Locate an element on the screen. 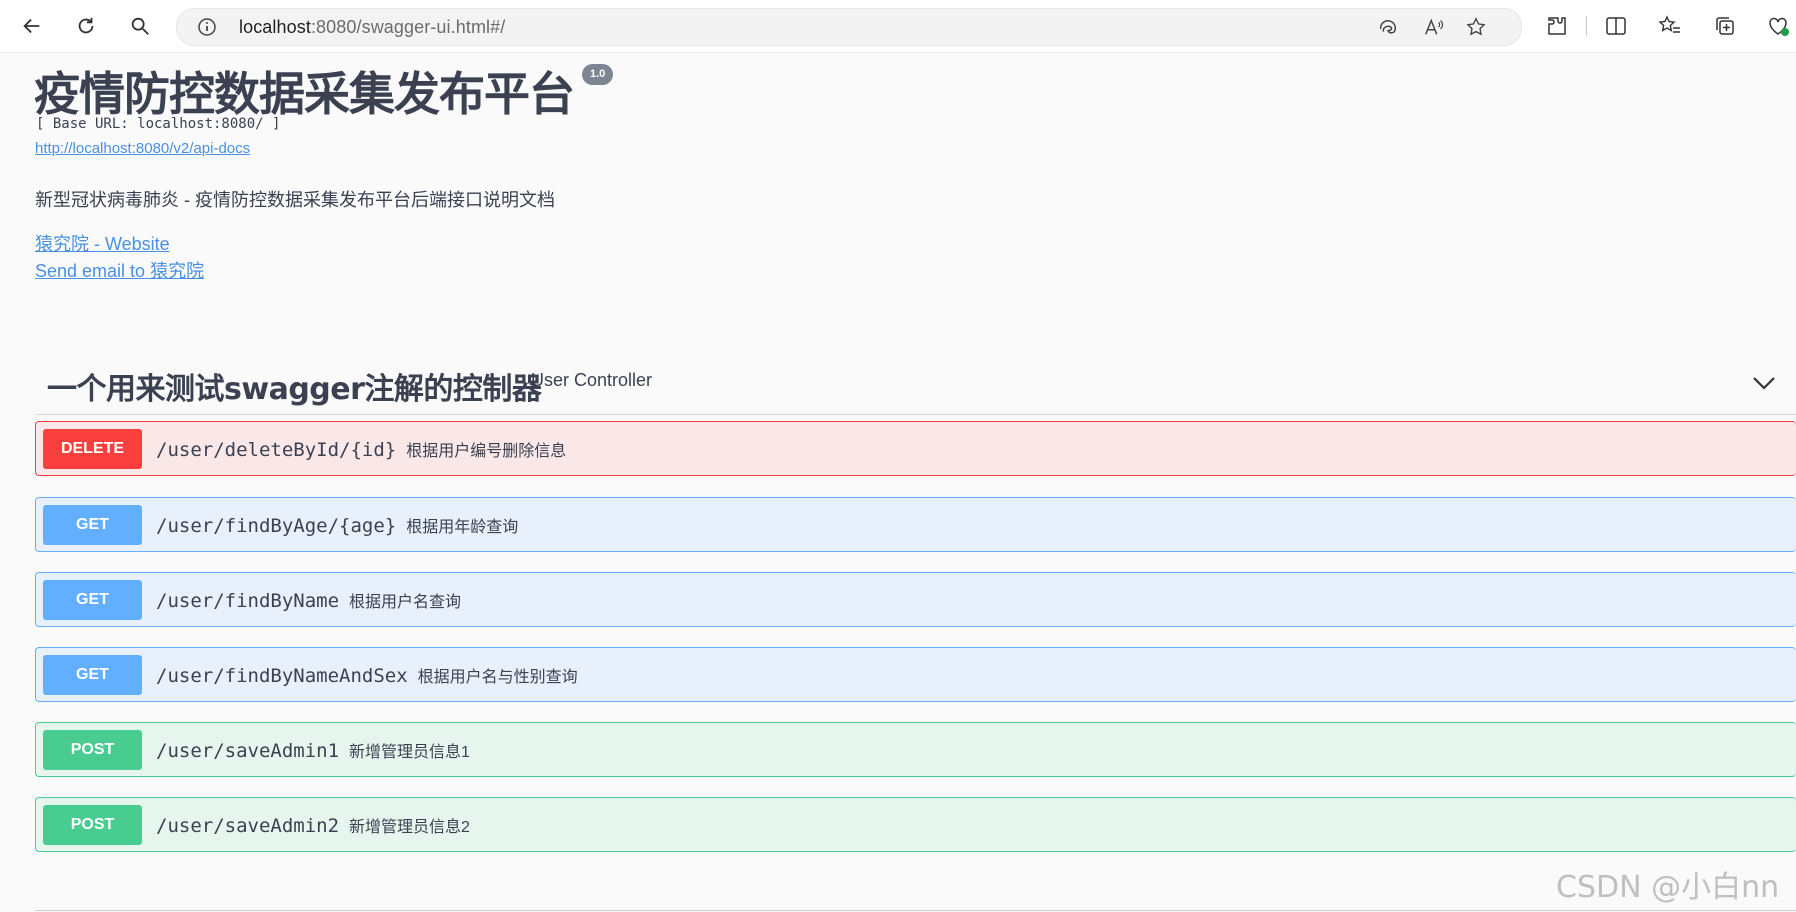 This screenshot has width=1796, height=912. url-path: :8080/swagger-ui.html#/ is located at coordinates (408, 27).